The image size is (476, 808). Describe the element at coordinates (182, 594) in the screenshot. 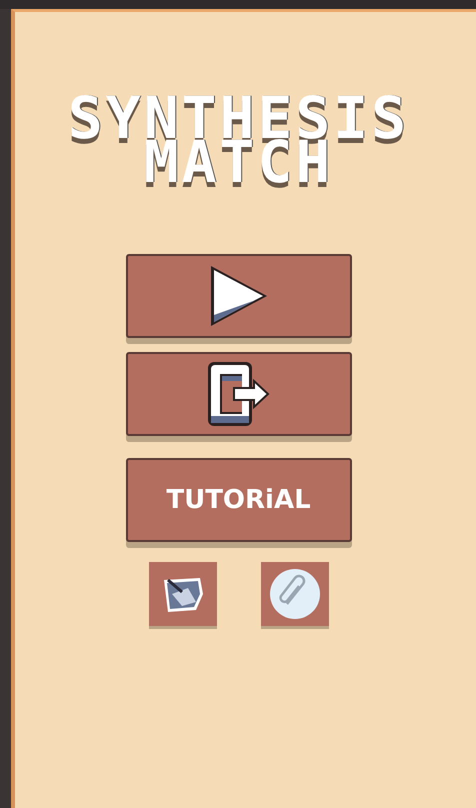

I see `document-button` at that location.